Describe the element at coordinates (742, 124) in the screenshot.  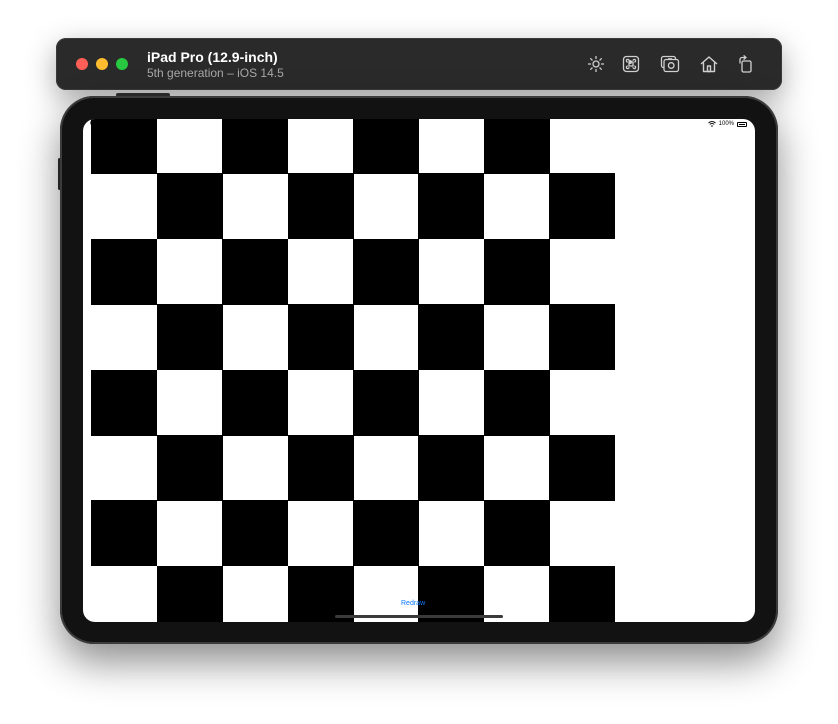
I see `battery-icon` at that location.